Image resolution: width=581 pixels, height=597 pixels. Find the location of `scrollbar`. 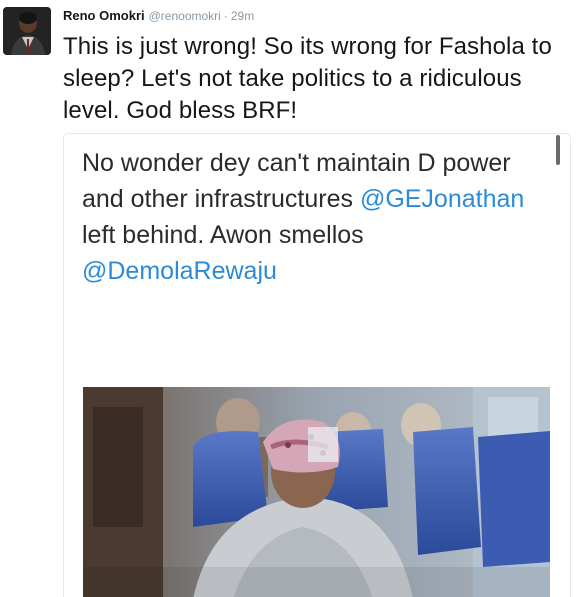

scrollbar is located at coordinates (558, 150).